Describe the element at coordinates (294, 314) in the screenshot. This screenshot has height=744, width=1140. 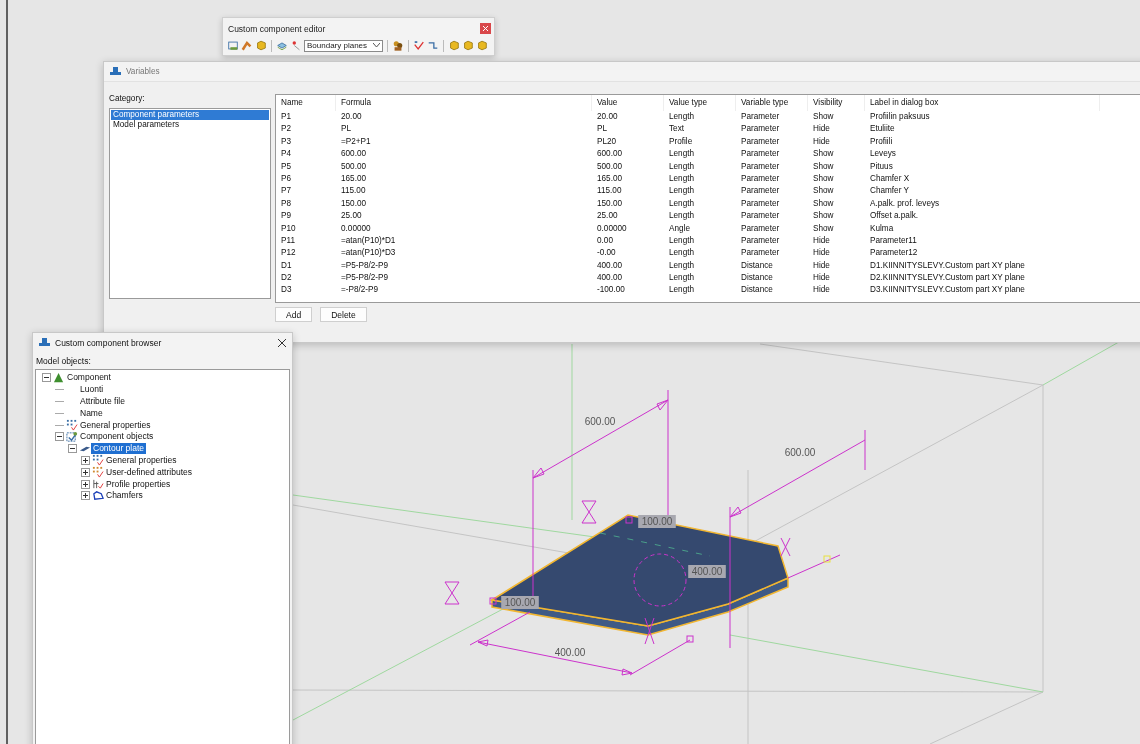
I see `action-button: Add` at that location.